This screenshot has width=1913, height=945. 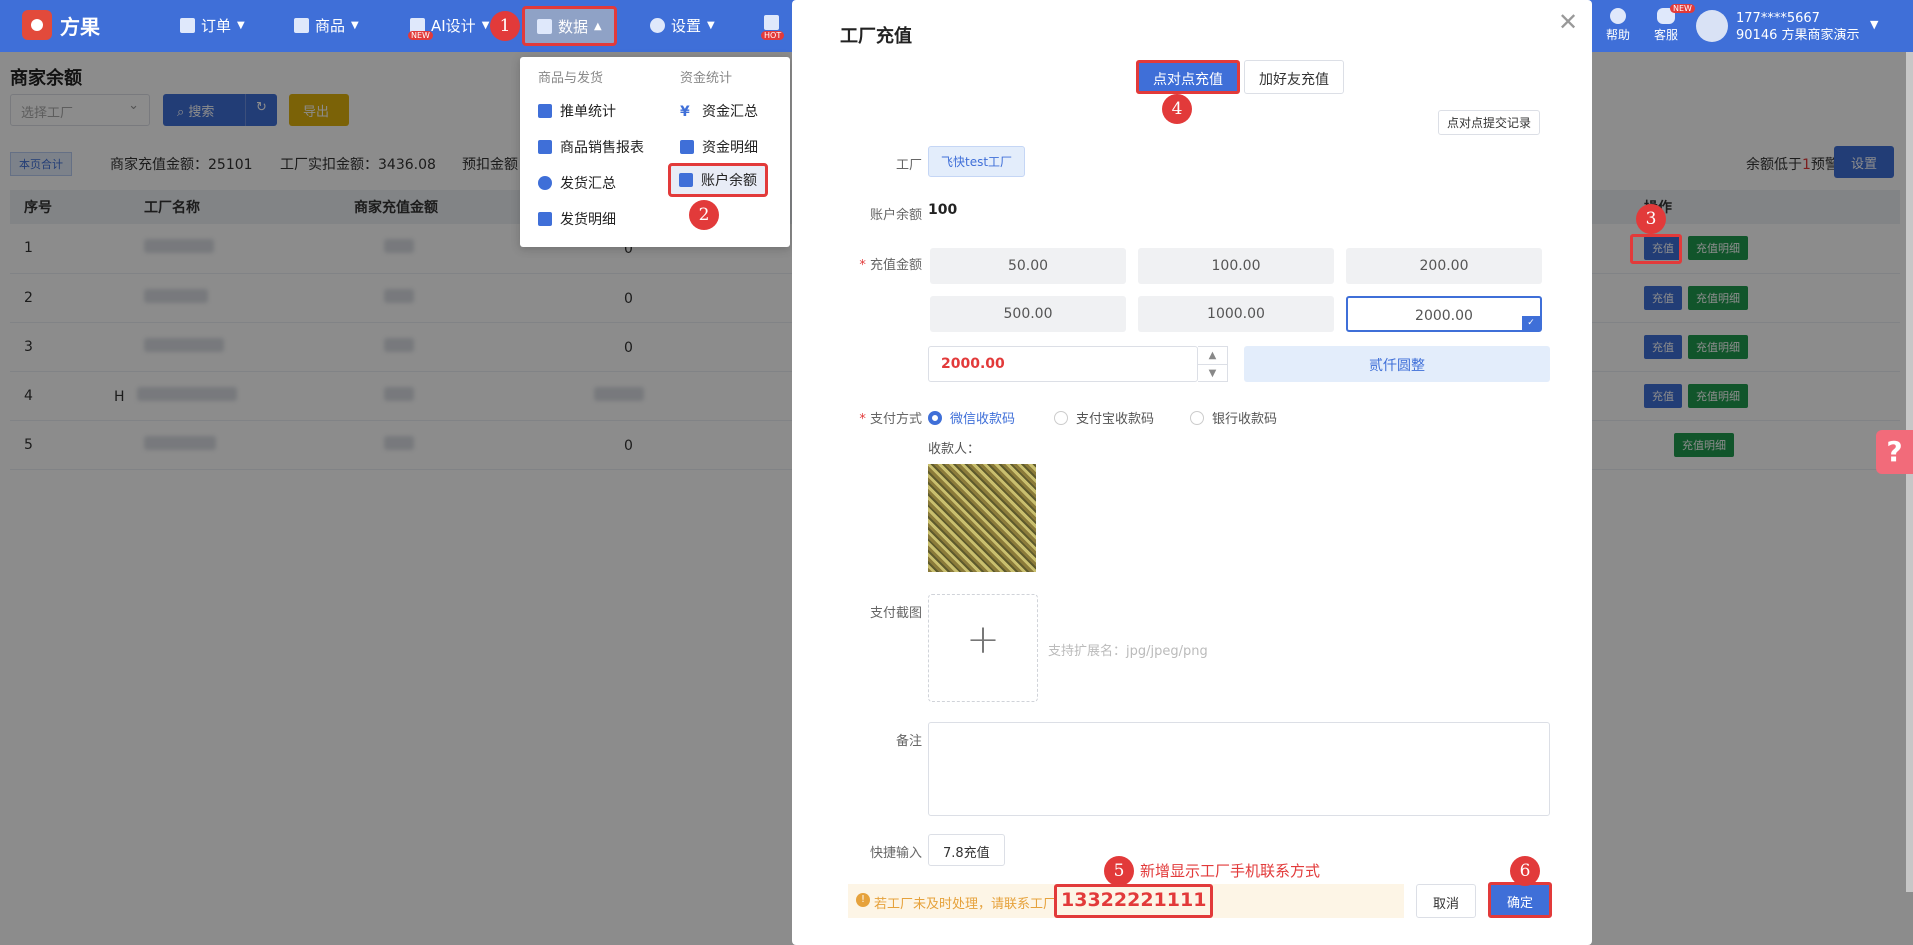 I want to click on quick-input-button: 7.8充值, so click(x=966, y=850).